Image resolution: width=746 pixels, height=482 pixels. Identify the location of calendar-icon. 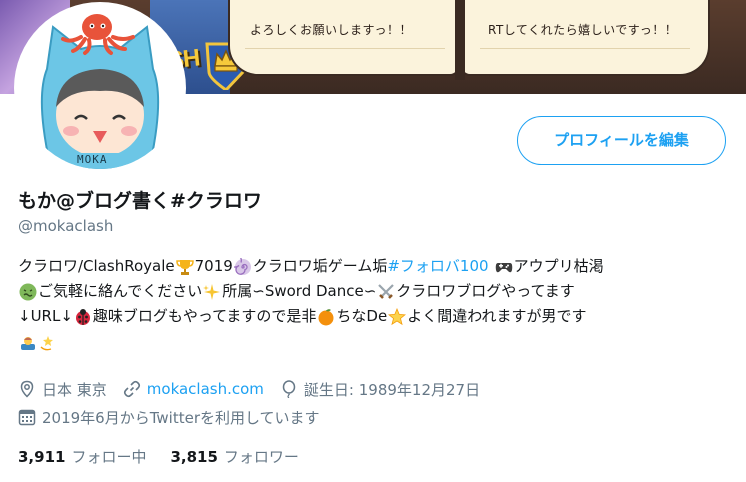
(27, 417).